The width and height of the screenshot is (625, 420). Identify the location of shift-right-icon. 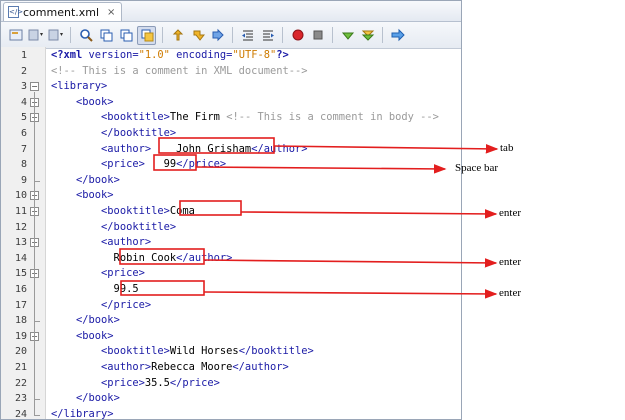
(267, 35).